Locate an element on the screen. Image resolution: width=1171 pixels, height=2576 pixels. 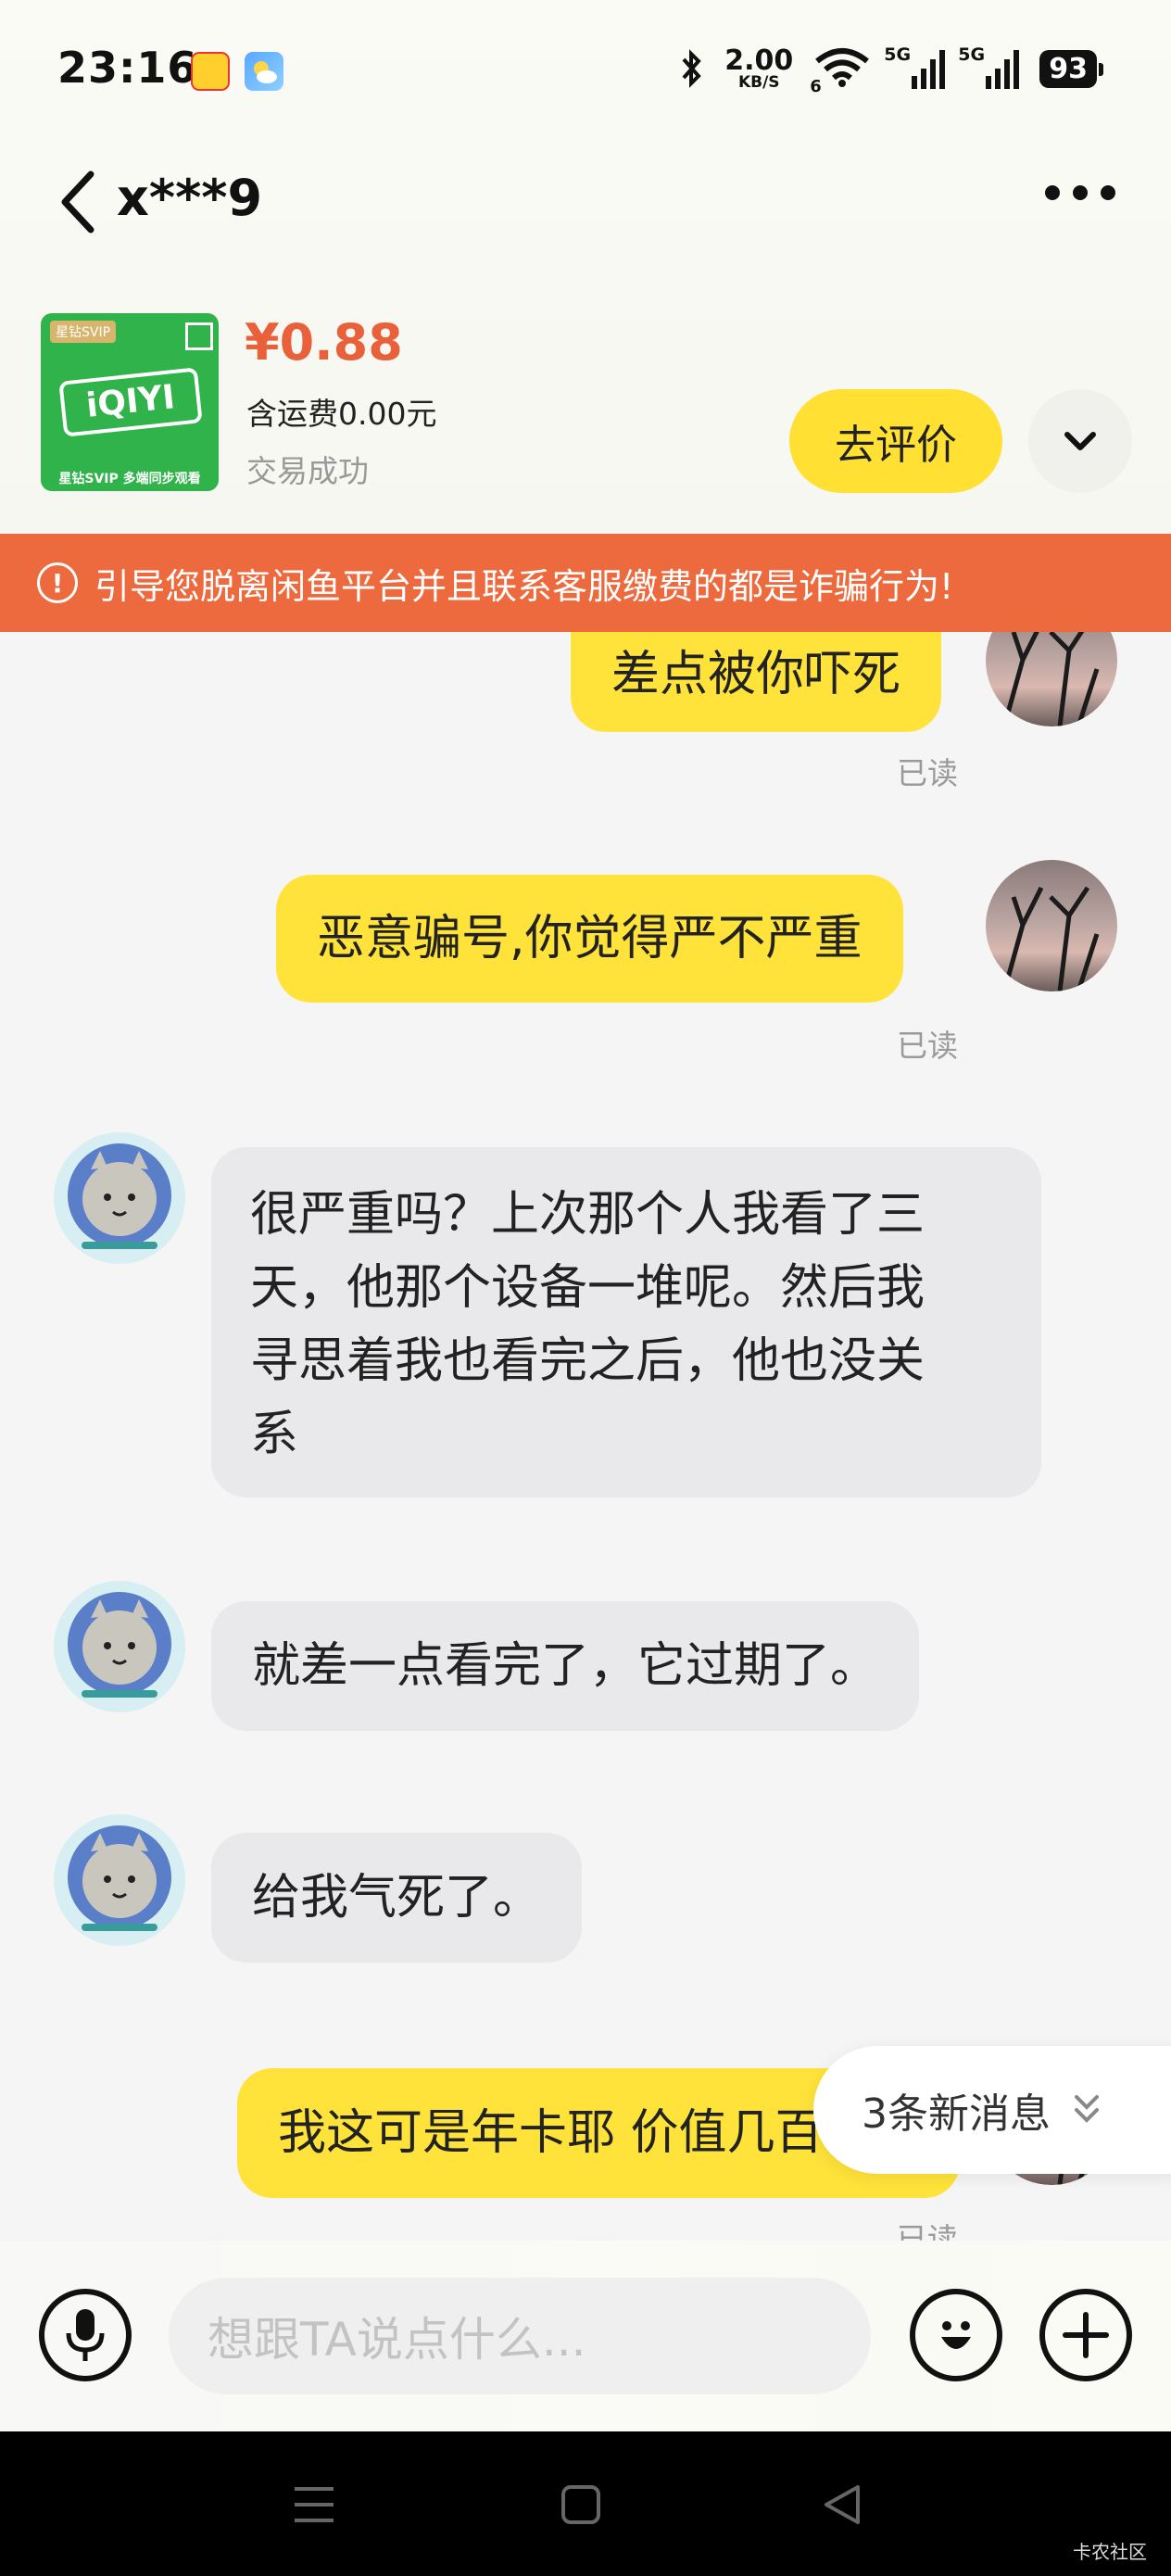
network-speed: 2.00 KB/S is located at coordinates (759, 68).